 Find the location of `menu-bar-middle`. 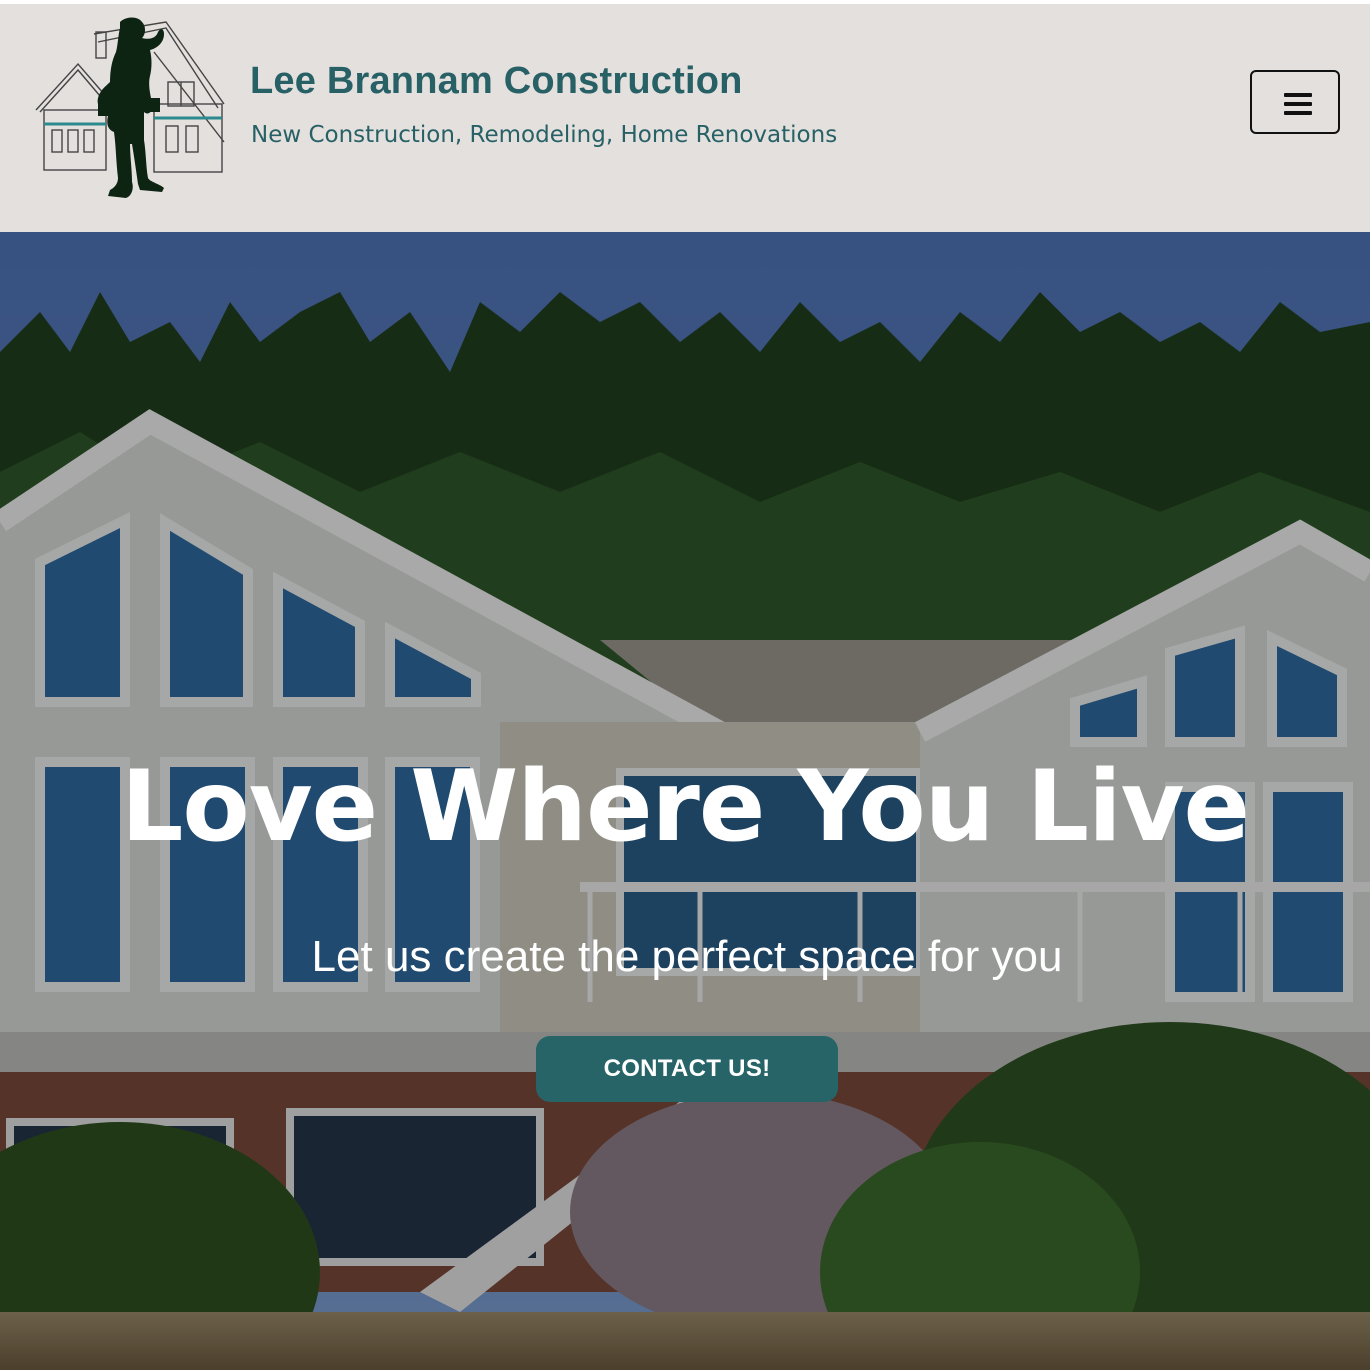

menu-bar-middle is located at coordinates (1298, 104).